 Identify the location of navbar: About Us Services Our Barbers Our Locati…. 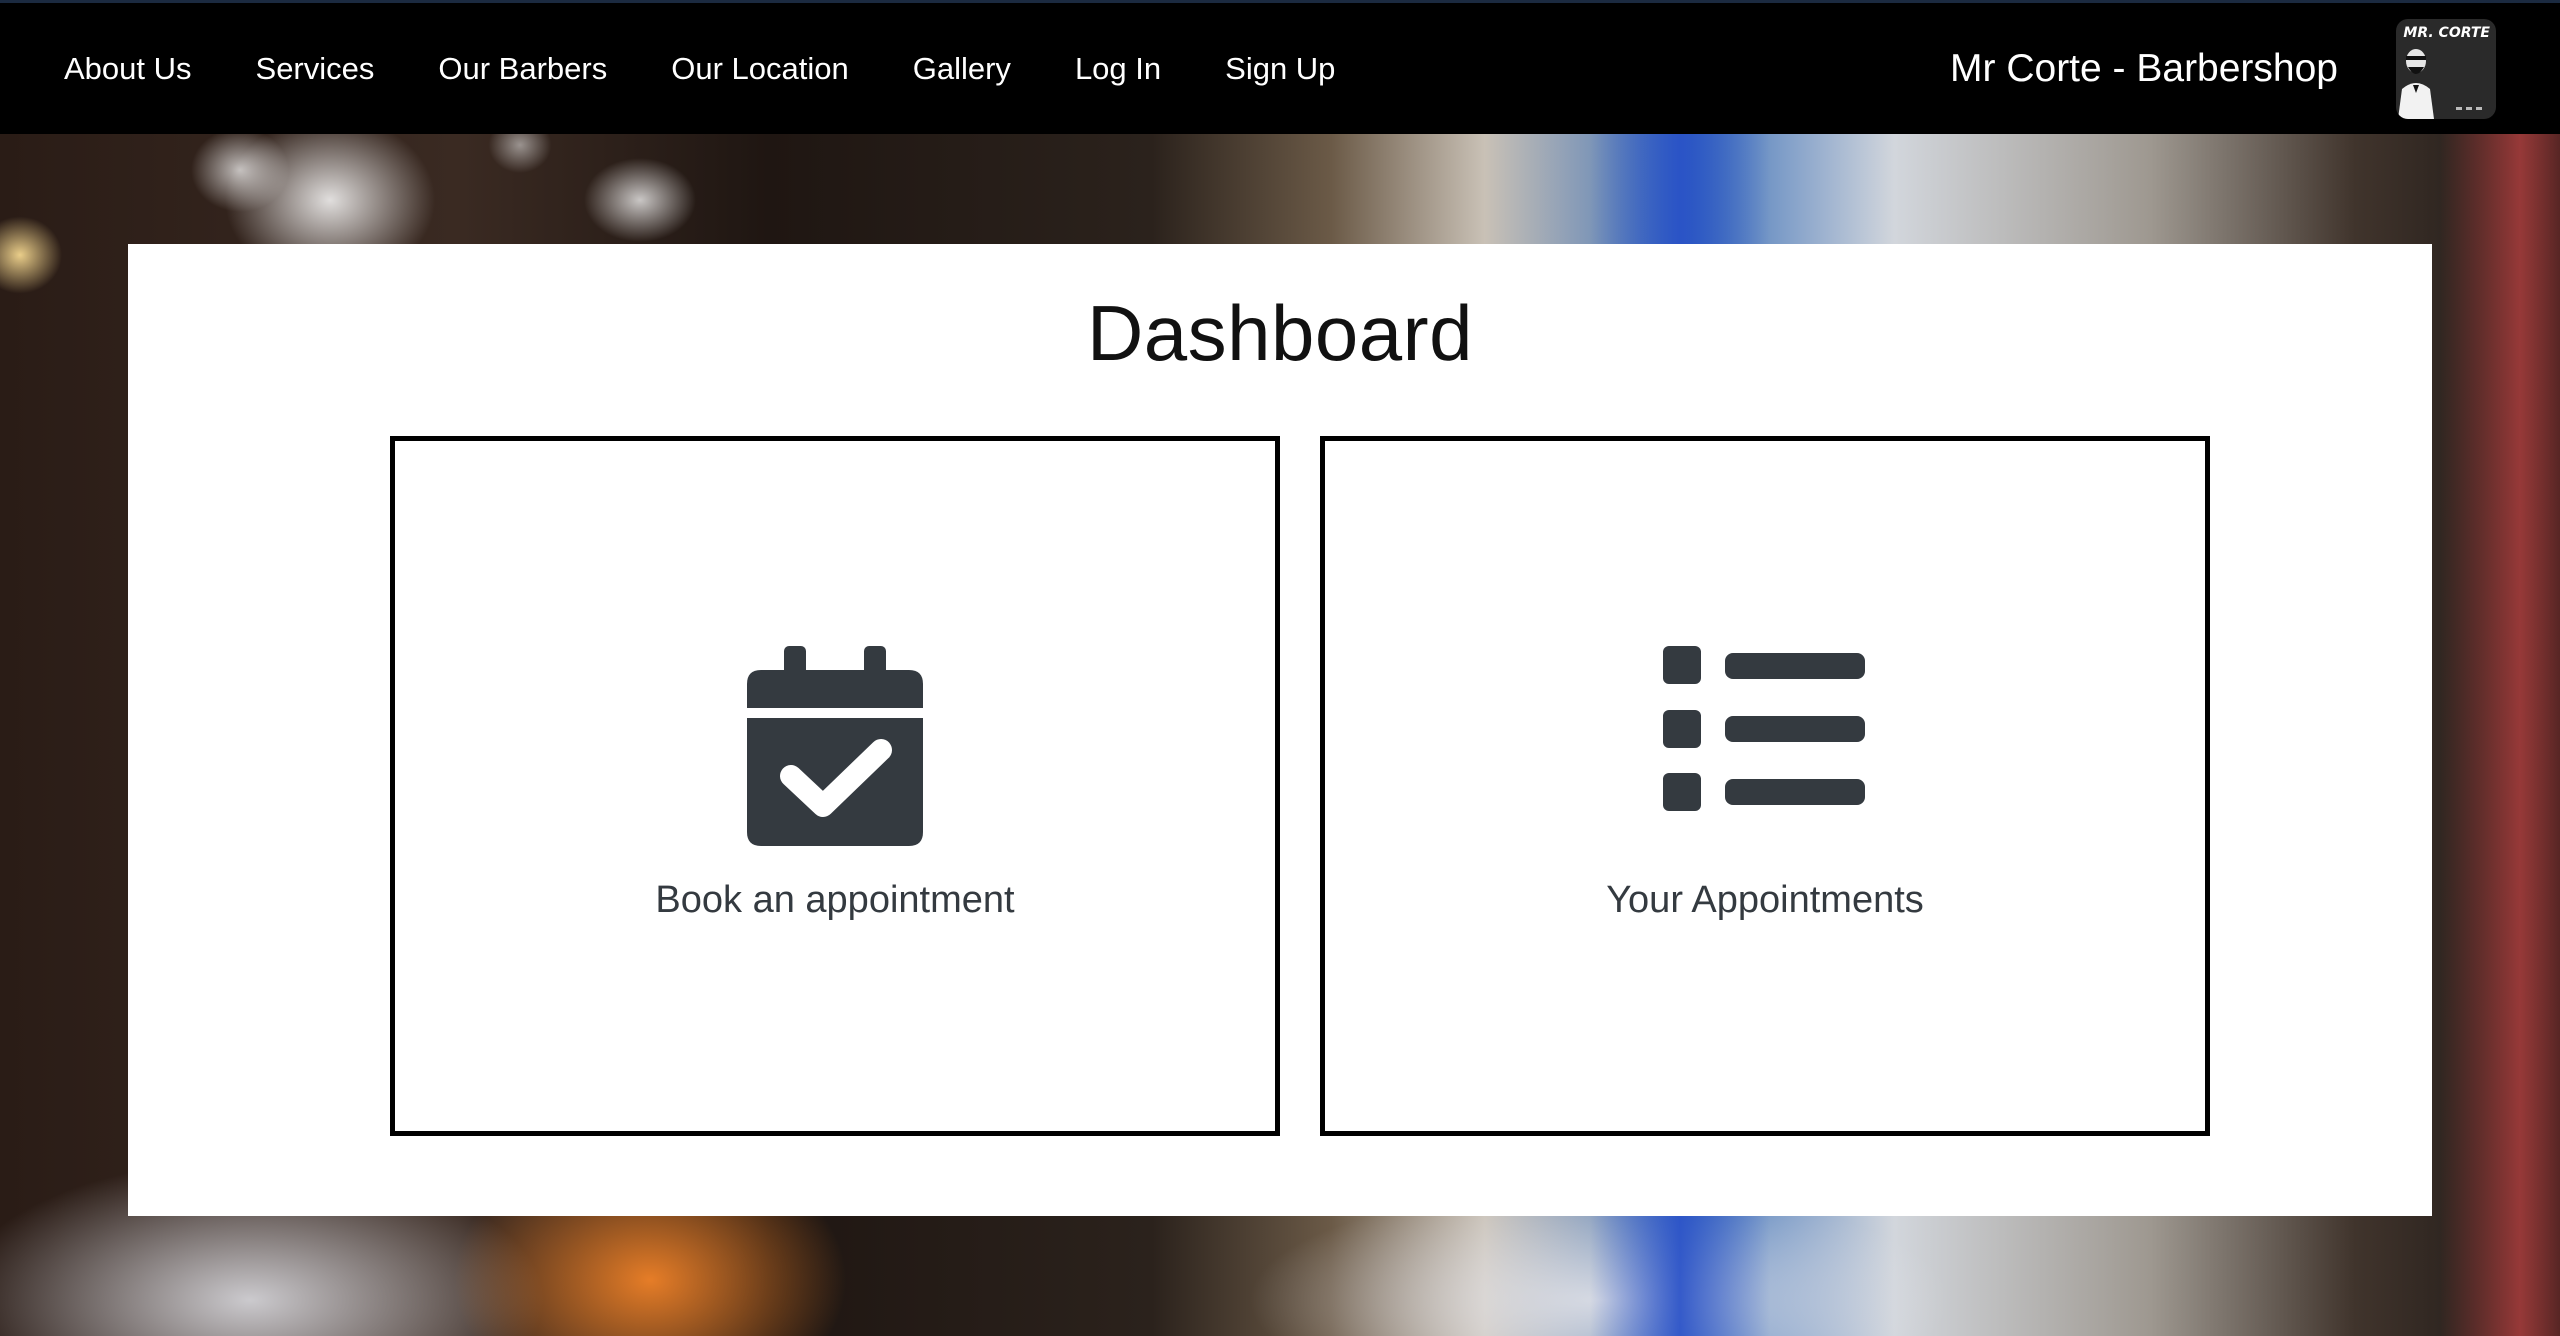
(1280, 67).